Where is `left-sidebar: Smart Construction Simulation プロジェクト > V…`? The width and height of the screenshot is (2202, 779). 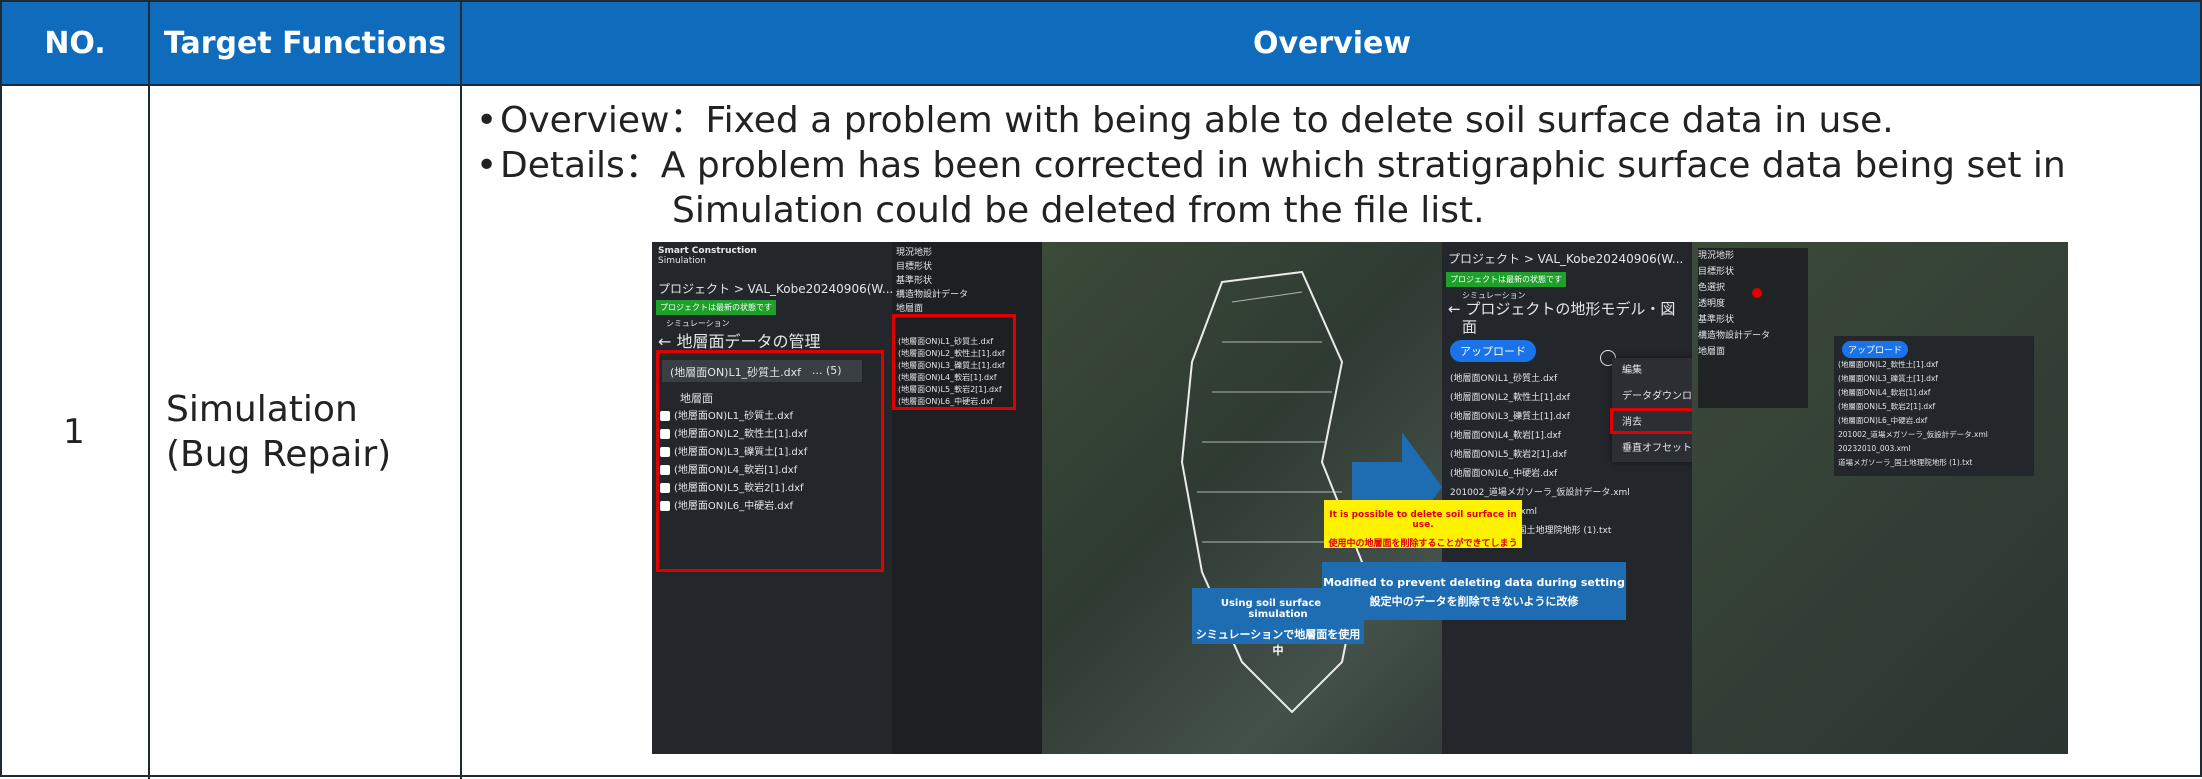 left-sidebar: Smart Construction Simulation プロジェクト > V… is located at coordinates (772, 498).